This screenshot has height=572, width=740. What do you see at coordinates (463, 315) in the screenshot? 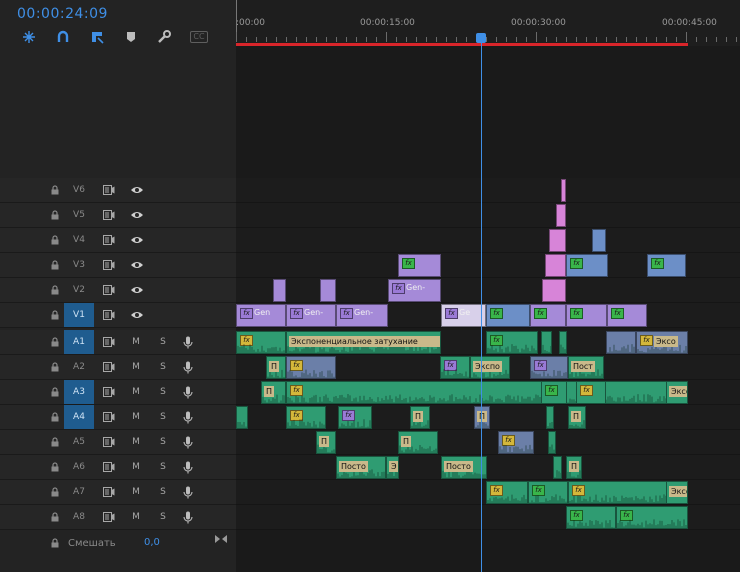
I see `clip: fx Ge` at bounding box center [463, 315].